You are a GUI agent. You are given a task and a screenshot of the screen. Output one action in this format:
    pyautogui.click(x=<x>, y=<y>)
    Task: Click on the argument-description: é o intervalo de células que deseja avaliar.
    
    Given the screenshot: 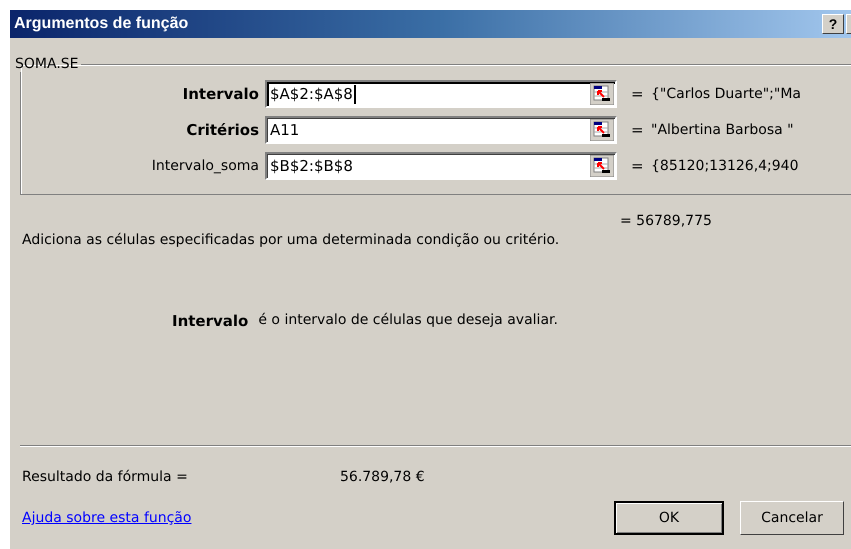 What is the action you would take?
    pyautogui.click(x=408, y=321)
    